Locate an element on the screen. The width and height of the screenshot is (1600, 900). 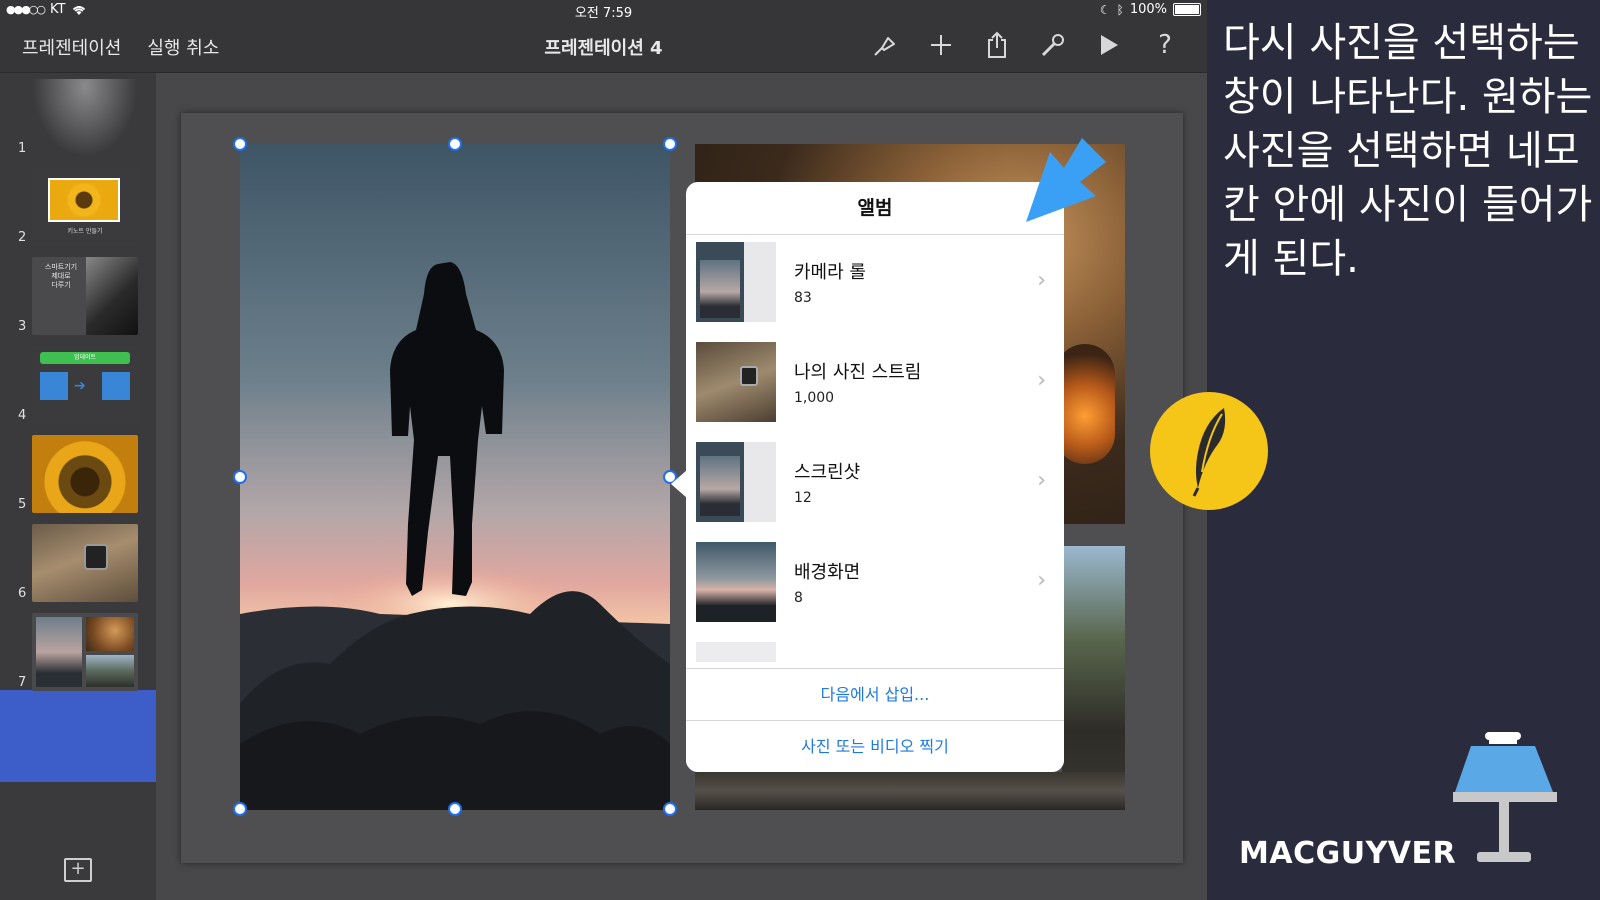
take-photo-button: 사진 또는 비디오 찍기 is located at coordinates (875, 746).